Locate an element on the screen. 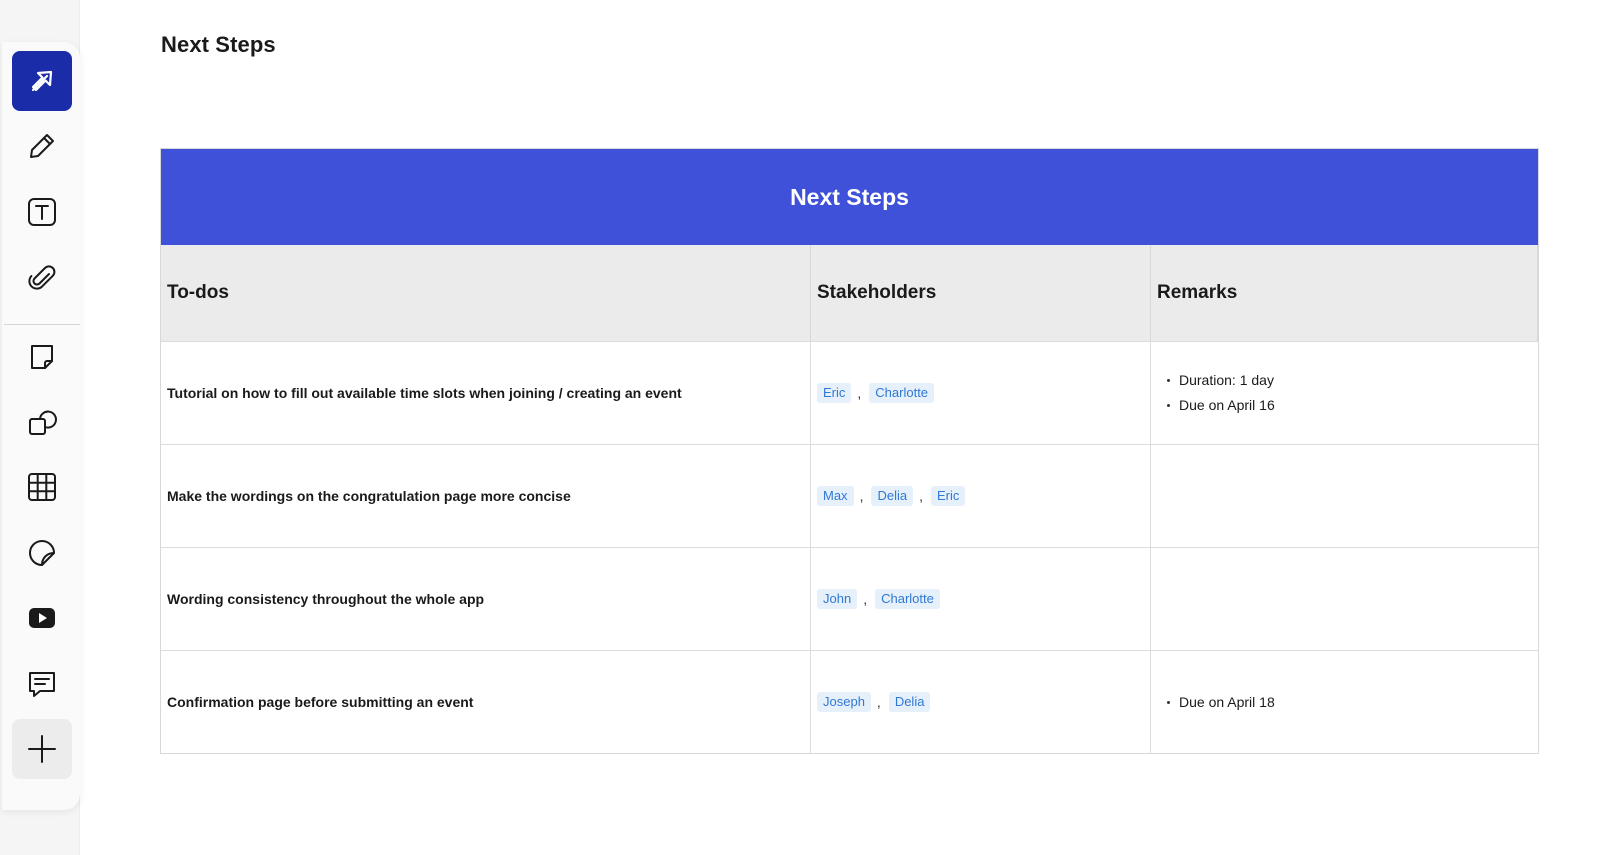  attachment-tool-button is located at coordinates (42, 277).